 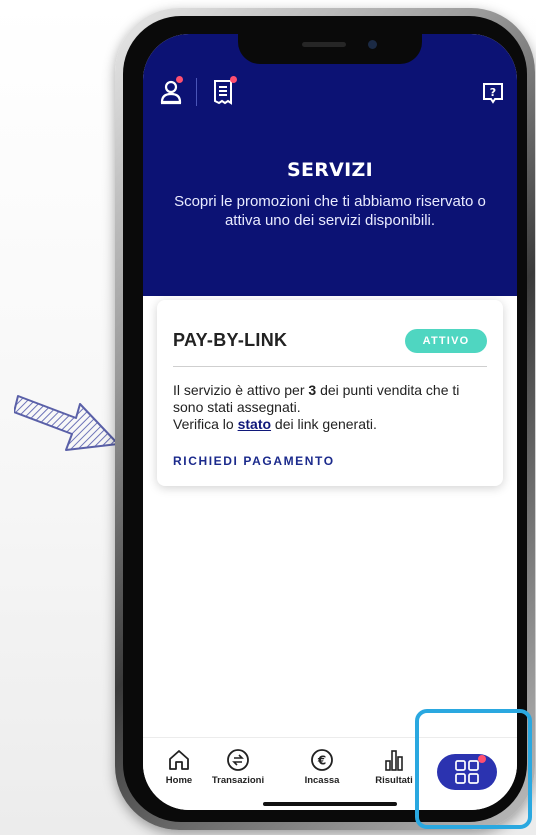 What do you see at coordinates (324, 424) in the screenshot?
I see `desc-text: dei link generati.` at bounding box center [324, 424].